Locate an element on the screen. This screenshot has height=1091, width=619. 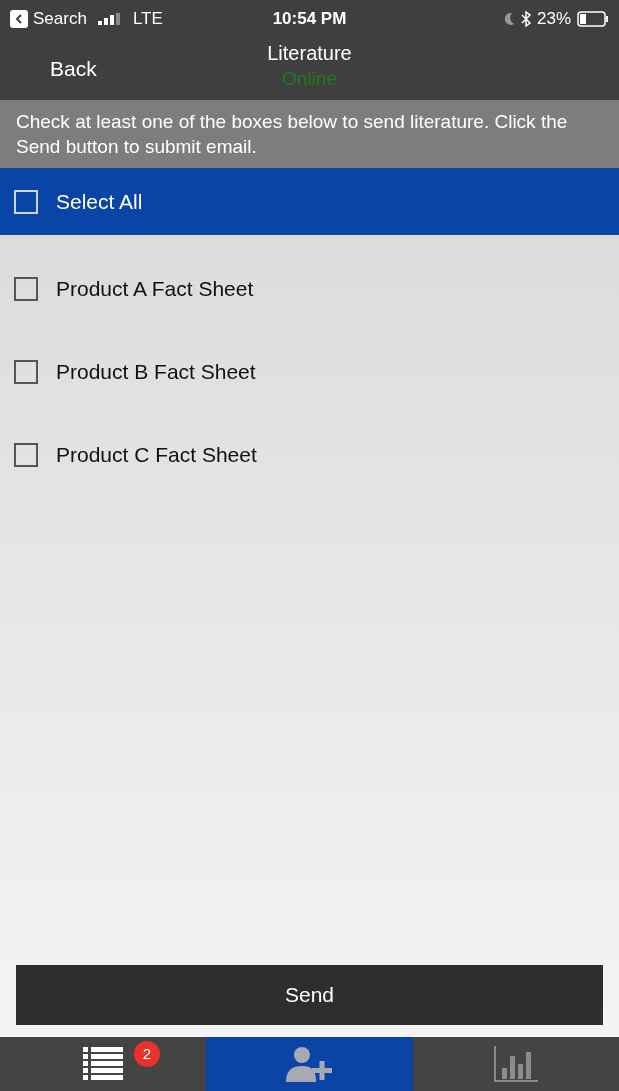
item-label: Product A Fact Sheet is located at coordinates (155, 288).